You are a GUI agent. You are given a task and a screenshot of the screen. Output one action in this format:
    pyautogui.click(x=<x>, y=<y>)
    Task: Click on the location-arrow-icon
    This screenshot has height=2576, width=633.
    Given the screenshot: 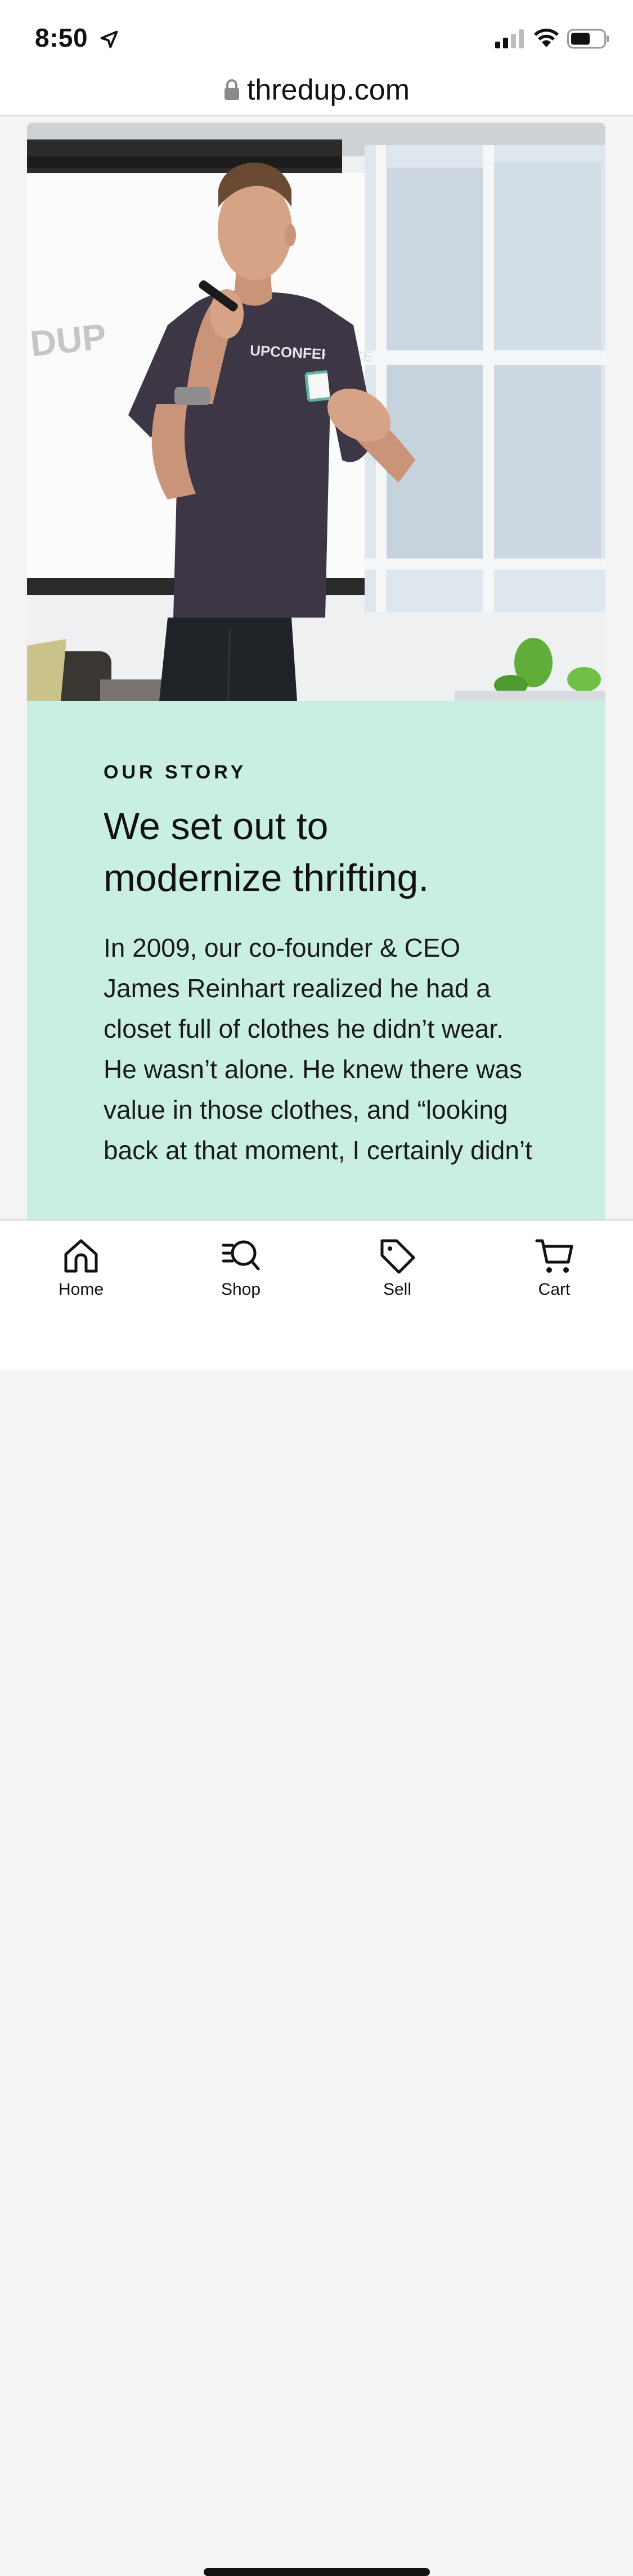 What is the action you would take?
    pyautogui.click(x=109, y=39)
    